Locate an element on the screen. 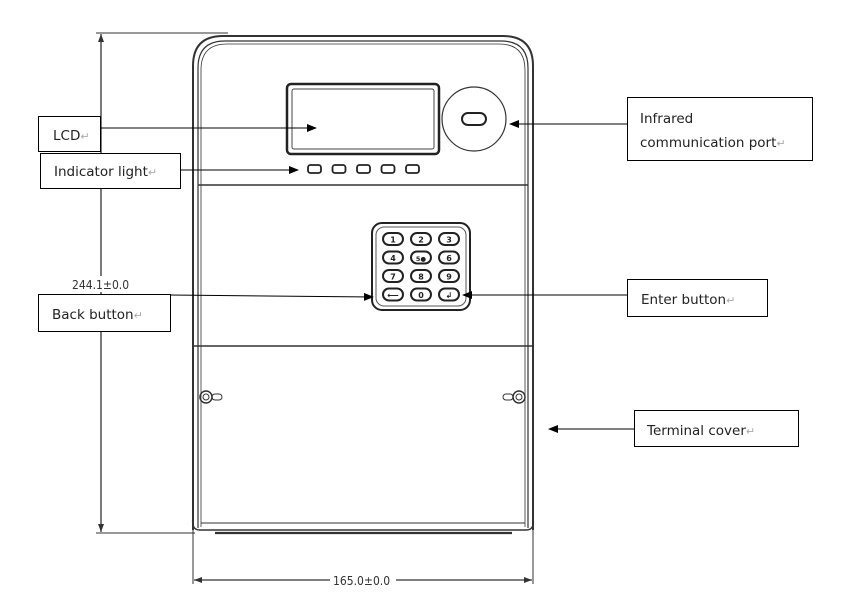 Image resolution: width=845 pixels, height=596 pixels. keypad-key-label: 5● is located at coordinates (421, 259).